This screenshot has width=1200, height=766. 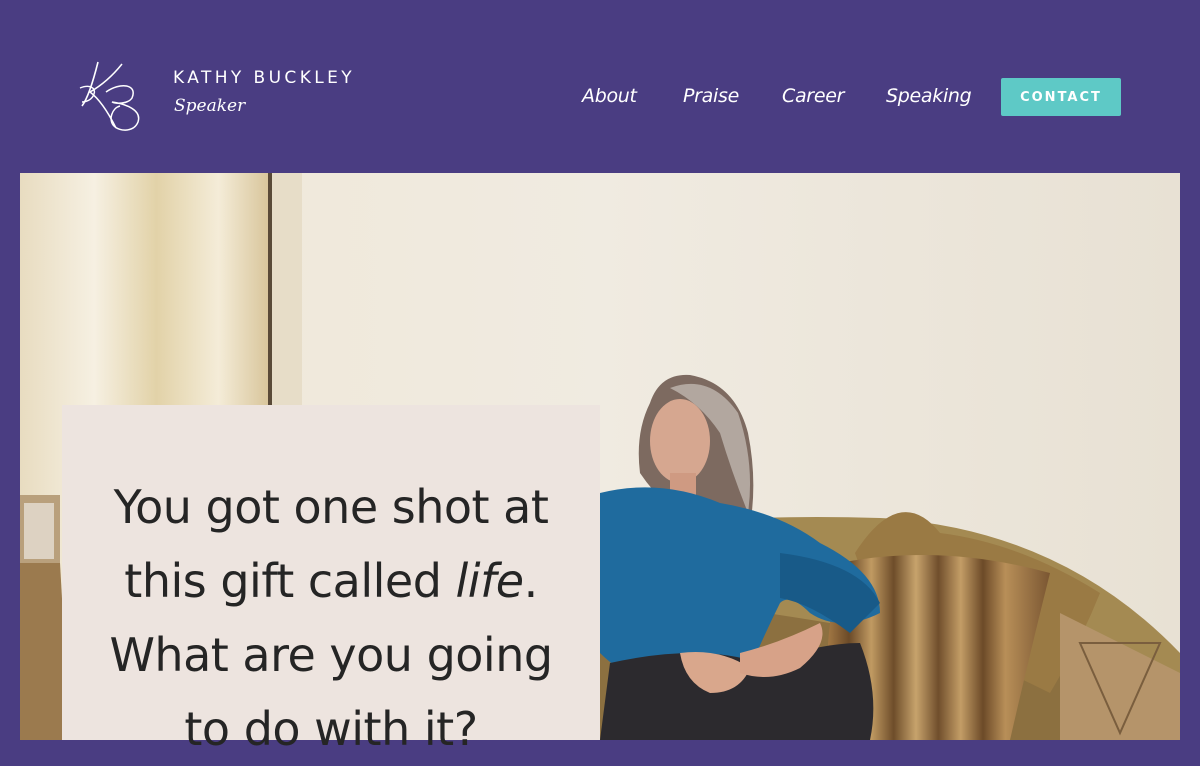 I want to click on nav-career: Career, so click(x=813, y=96).